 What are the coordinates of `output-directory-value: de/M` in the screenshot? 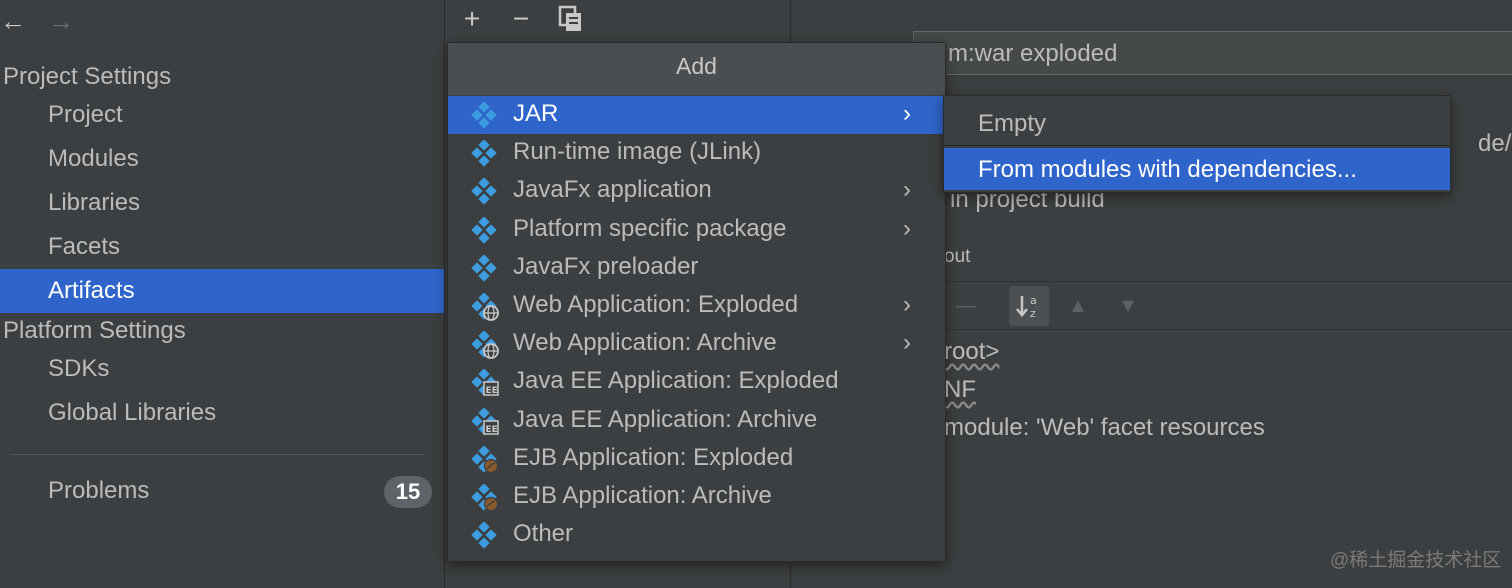 It's located at (1495, 144).